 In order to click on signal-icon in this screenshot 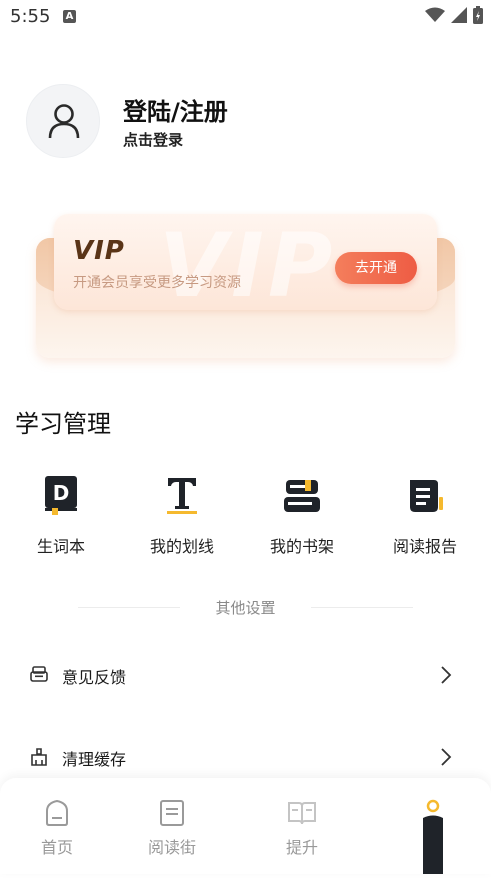, I will do `click(459, 15)`.